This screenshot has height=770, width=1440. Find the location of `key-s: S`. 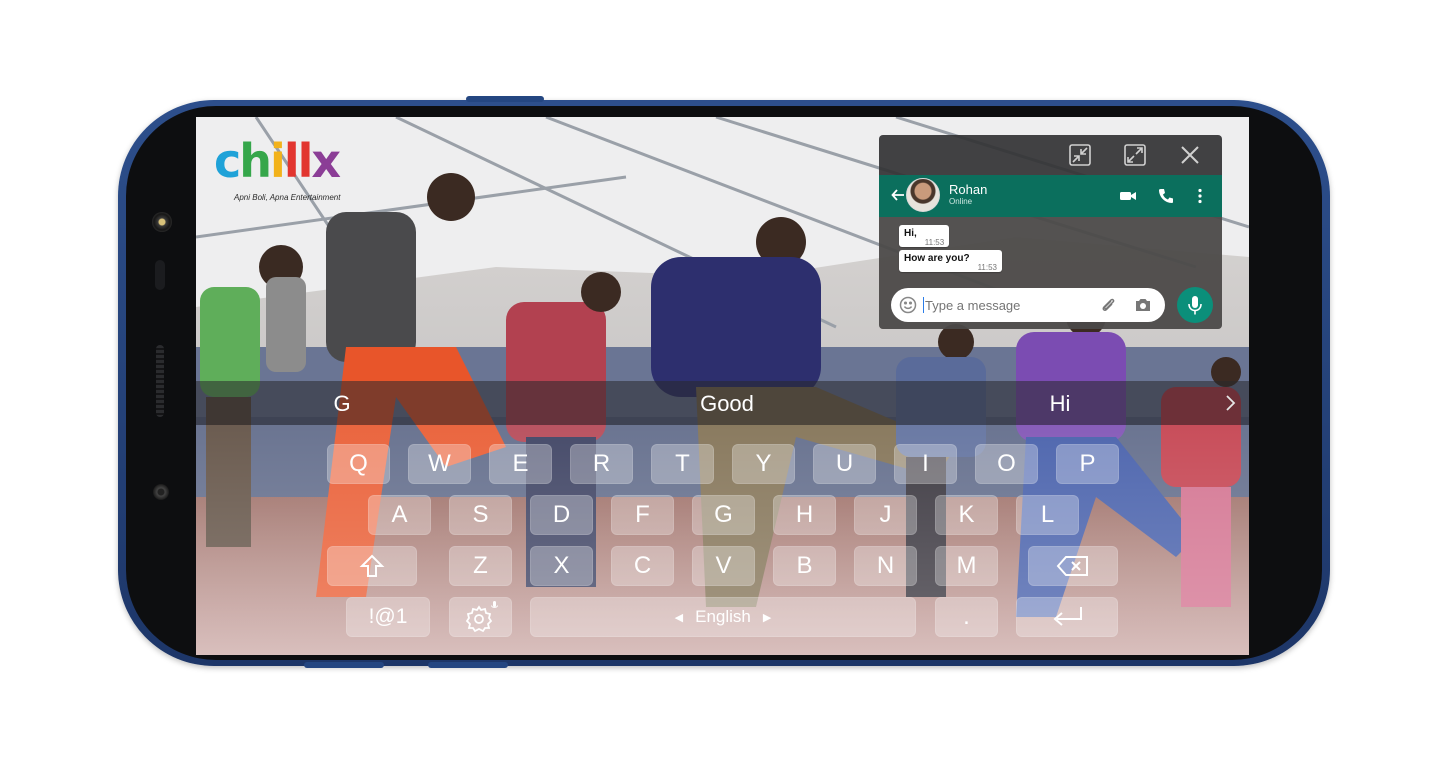

key-s: S is located at coordinates (480, 515).